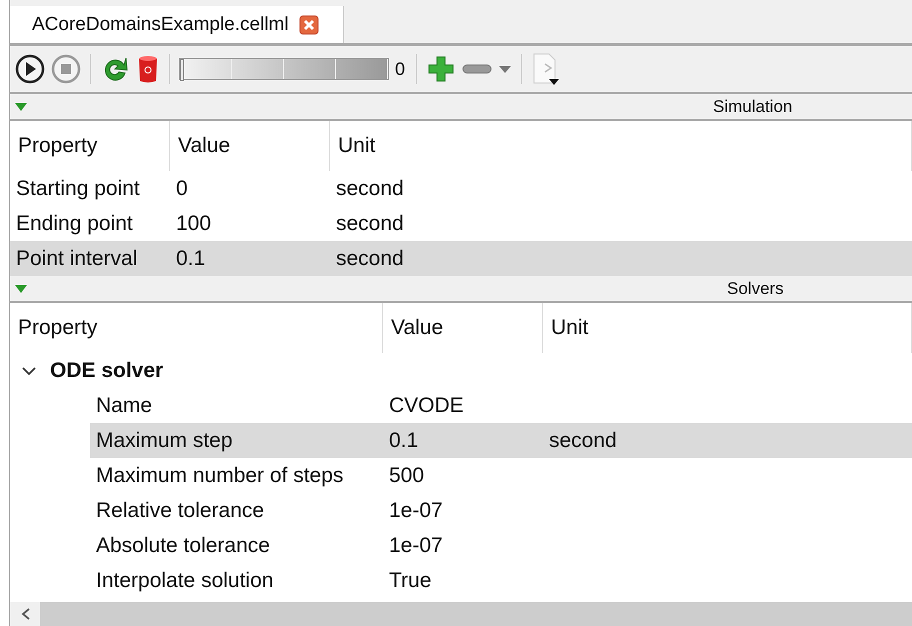 The height and width of the screenshot is (626, 912). Describe the element at coordinates (501, 580) in the screenshot. I see `property-row: Interpolate solution True` at that location.